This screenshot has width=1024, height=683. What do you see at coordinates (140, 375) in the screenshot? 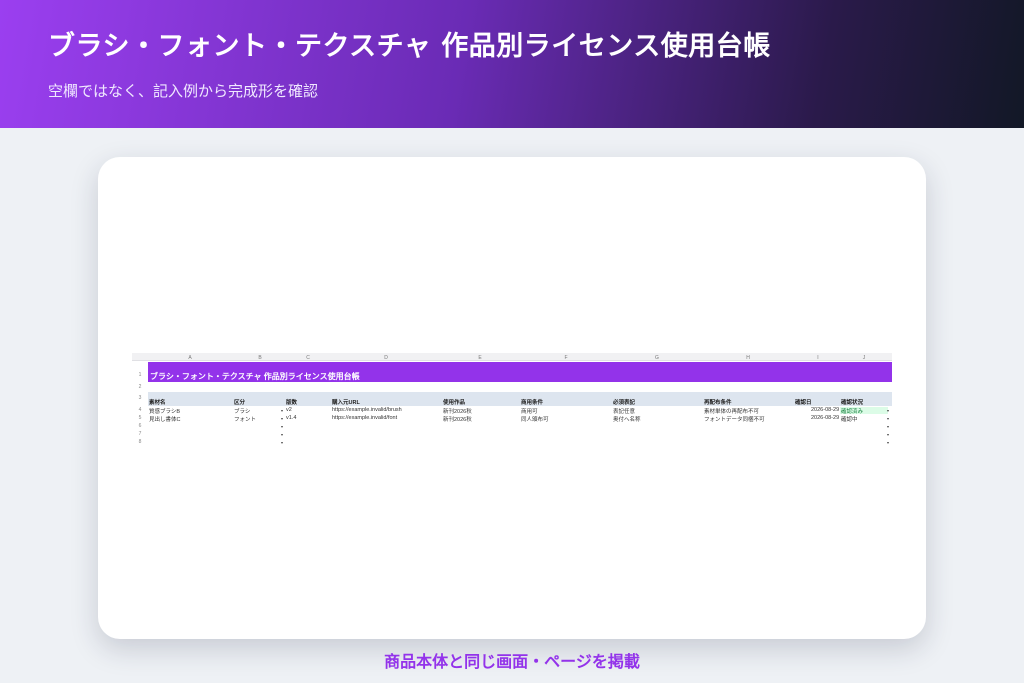
I see `row-number: 1` at bounding box center [140, 375].